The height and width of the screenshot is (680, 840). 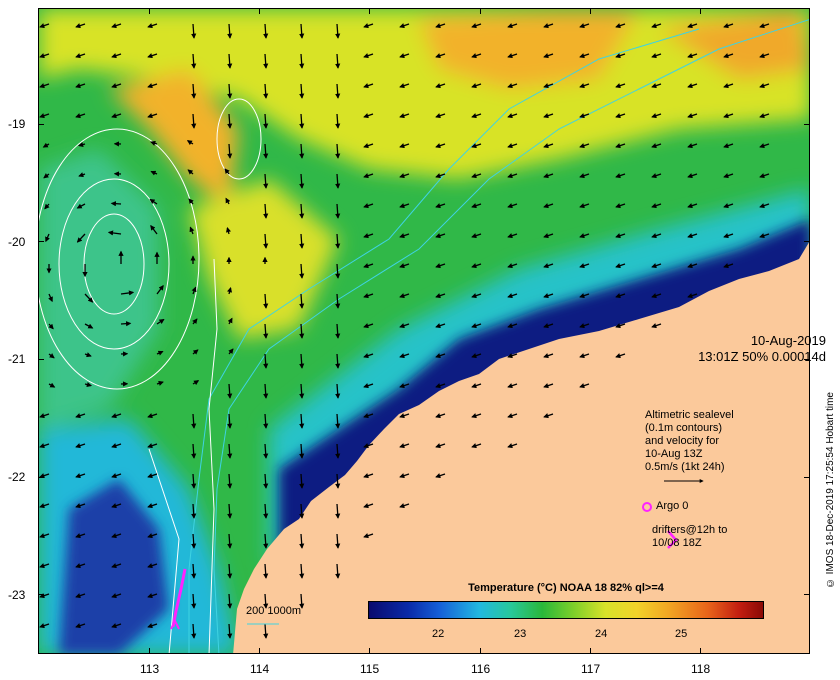 What do you see at coordinates (788, 340) in the screenshot?
I see `date-line-1: 10-Aug-2019` at bounding box center [788, 340].